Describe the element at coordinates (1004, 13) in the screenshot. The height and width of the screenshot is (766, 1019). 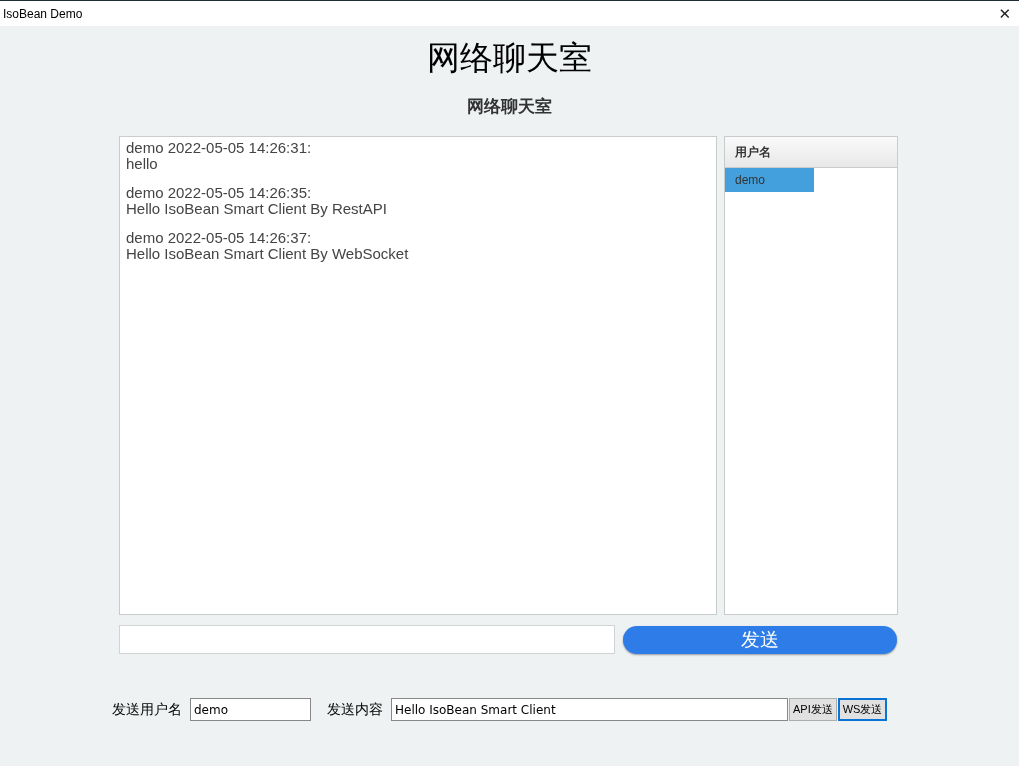
I see `close-button: ✕` at that location.